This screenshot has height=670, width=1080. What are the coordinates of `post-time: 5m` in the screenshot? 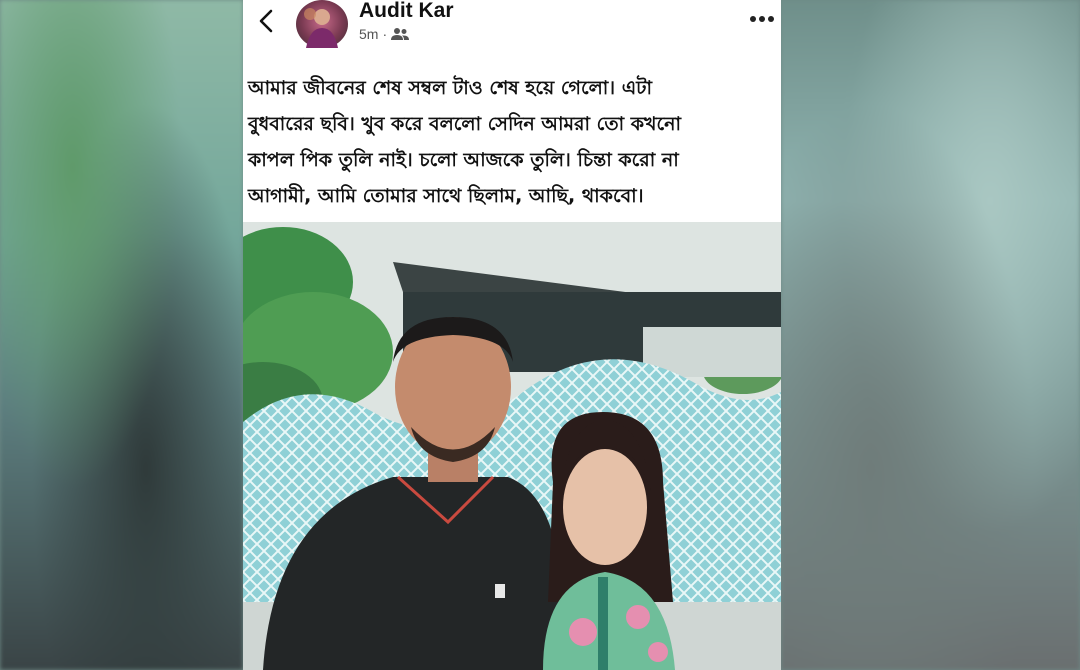 It's located at (368, 34).